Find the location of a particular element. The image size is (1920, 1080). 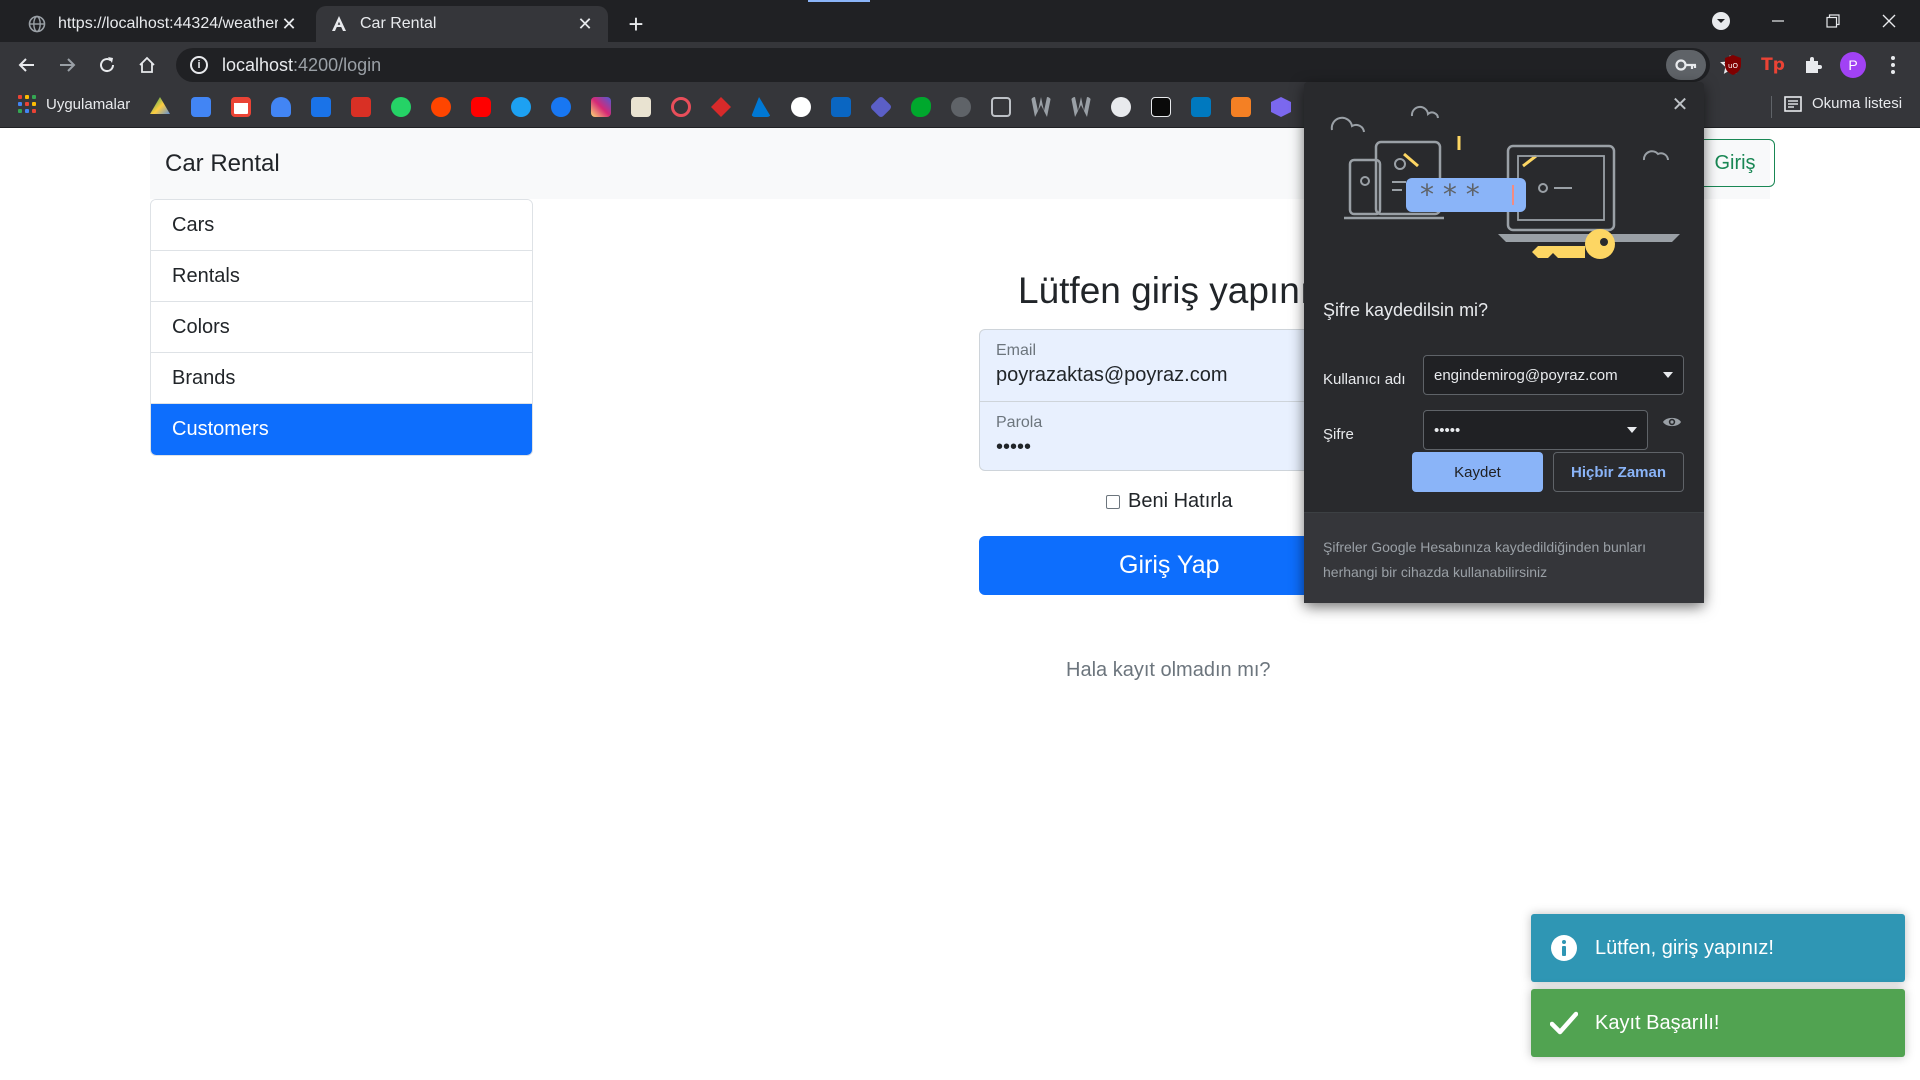

register-link: Hala kayıt olmadın mı? is located at coordinates (1168, 670).